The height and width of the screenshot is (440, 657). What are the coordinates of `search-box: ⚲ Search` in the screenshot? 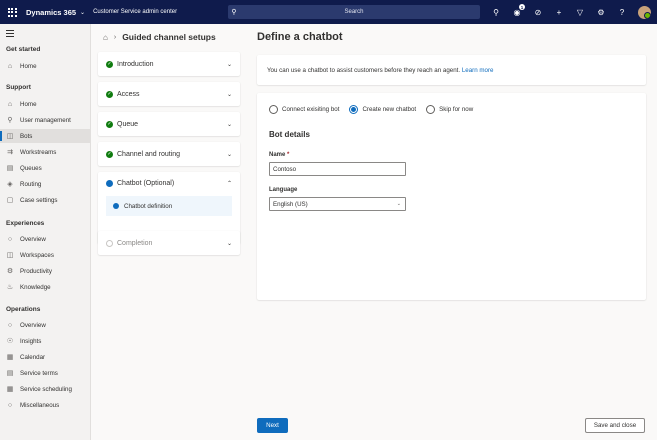 It's located at (354, 12).